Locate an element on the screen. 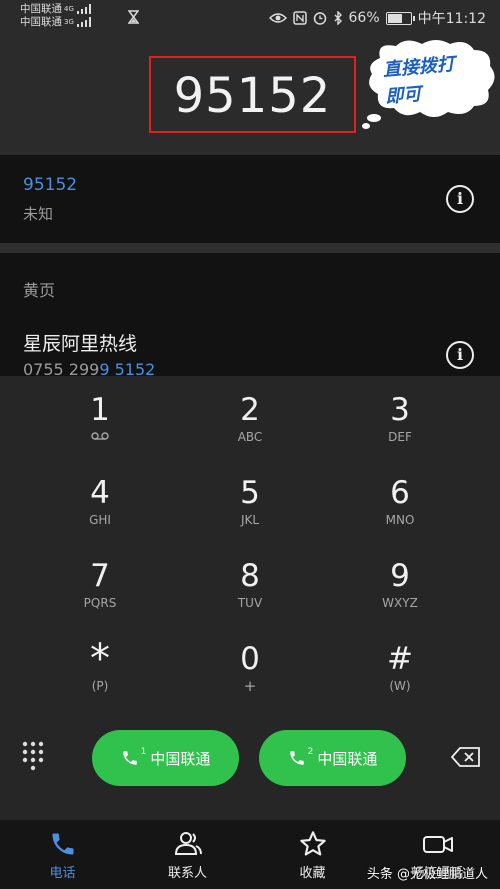  key-digit: 5 is located at coordinates (250, 493).